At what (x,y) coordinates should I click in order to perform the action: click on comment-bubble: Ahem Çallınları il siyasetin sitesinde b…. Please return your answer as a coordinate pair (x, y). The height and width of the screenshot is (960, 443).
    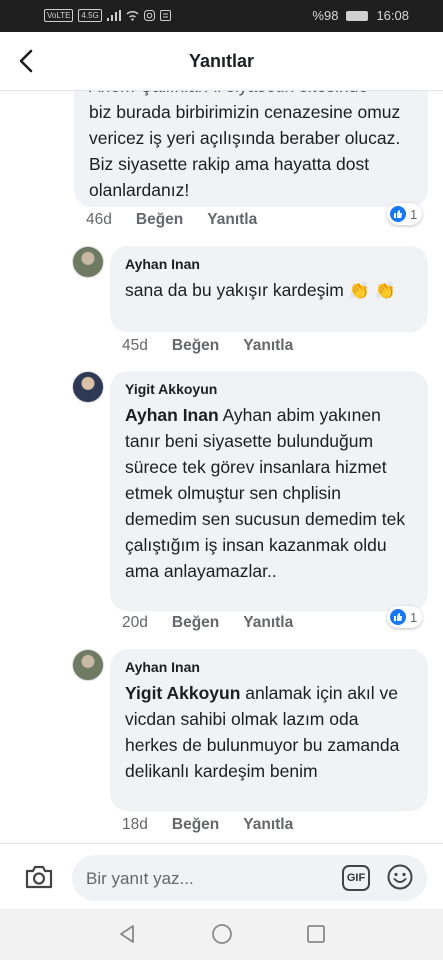
    Looking at the image, I should click on (251, 149).